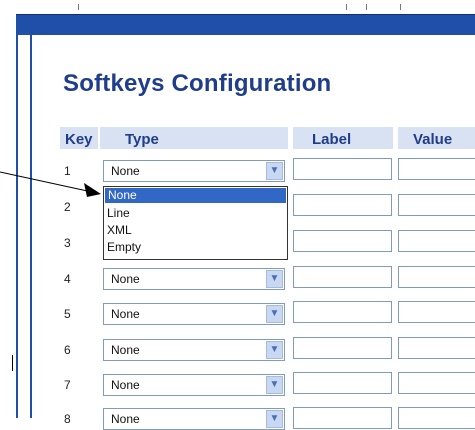  Describe the element at coordinates (195, 195) in the screenshot. I see `dropdown-option-none: None` at that location.